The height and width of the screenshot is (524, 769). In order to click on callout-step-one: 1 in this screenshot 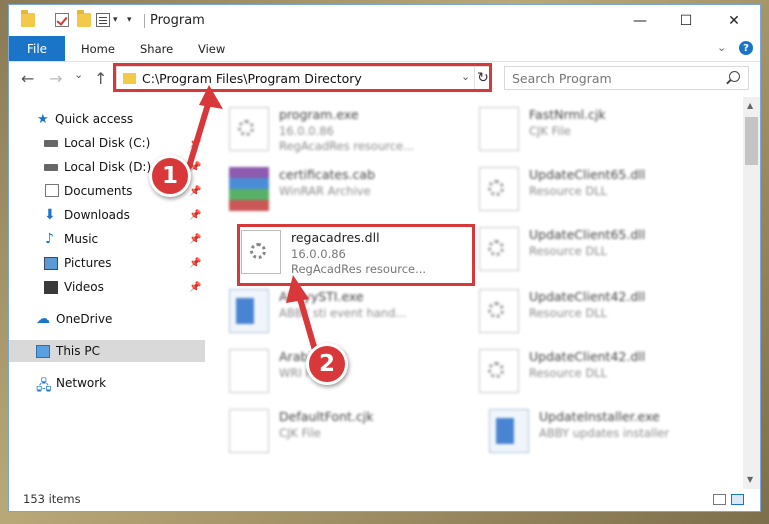, I will do `click(170, 176)`.